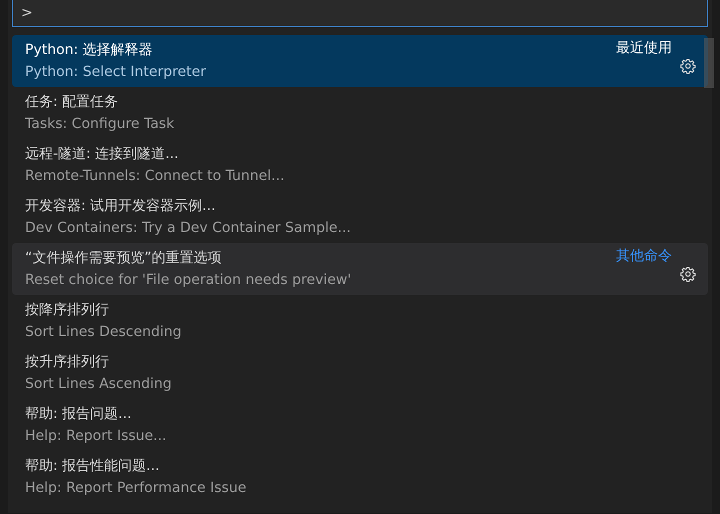 The image size is (720, 514). I want to click on command-item: 按升序排列行 Sort Lines Ascending, so click(360, 373).